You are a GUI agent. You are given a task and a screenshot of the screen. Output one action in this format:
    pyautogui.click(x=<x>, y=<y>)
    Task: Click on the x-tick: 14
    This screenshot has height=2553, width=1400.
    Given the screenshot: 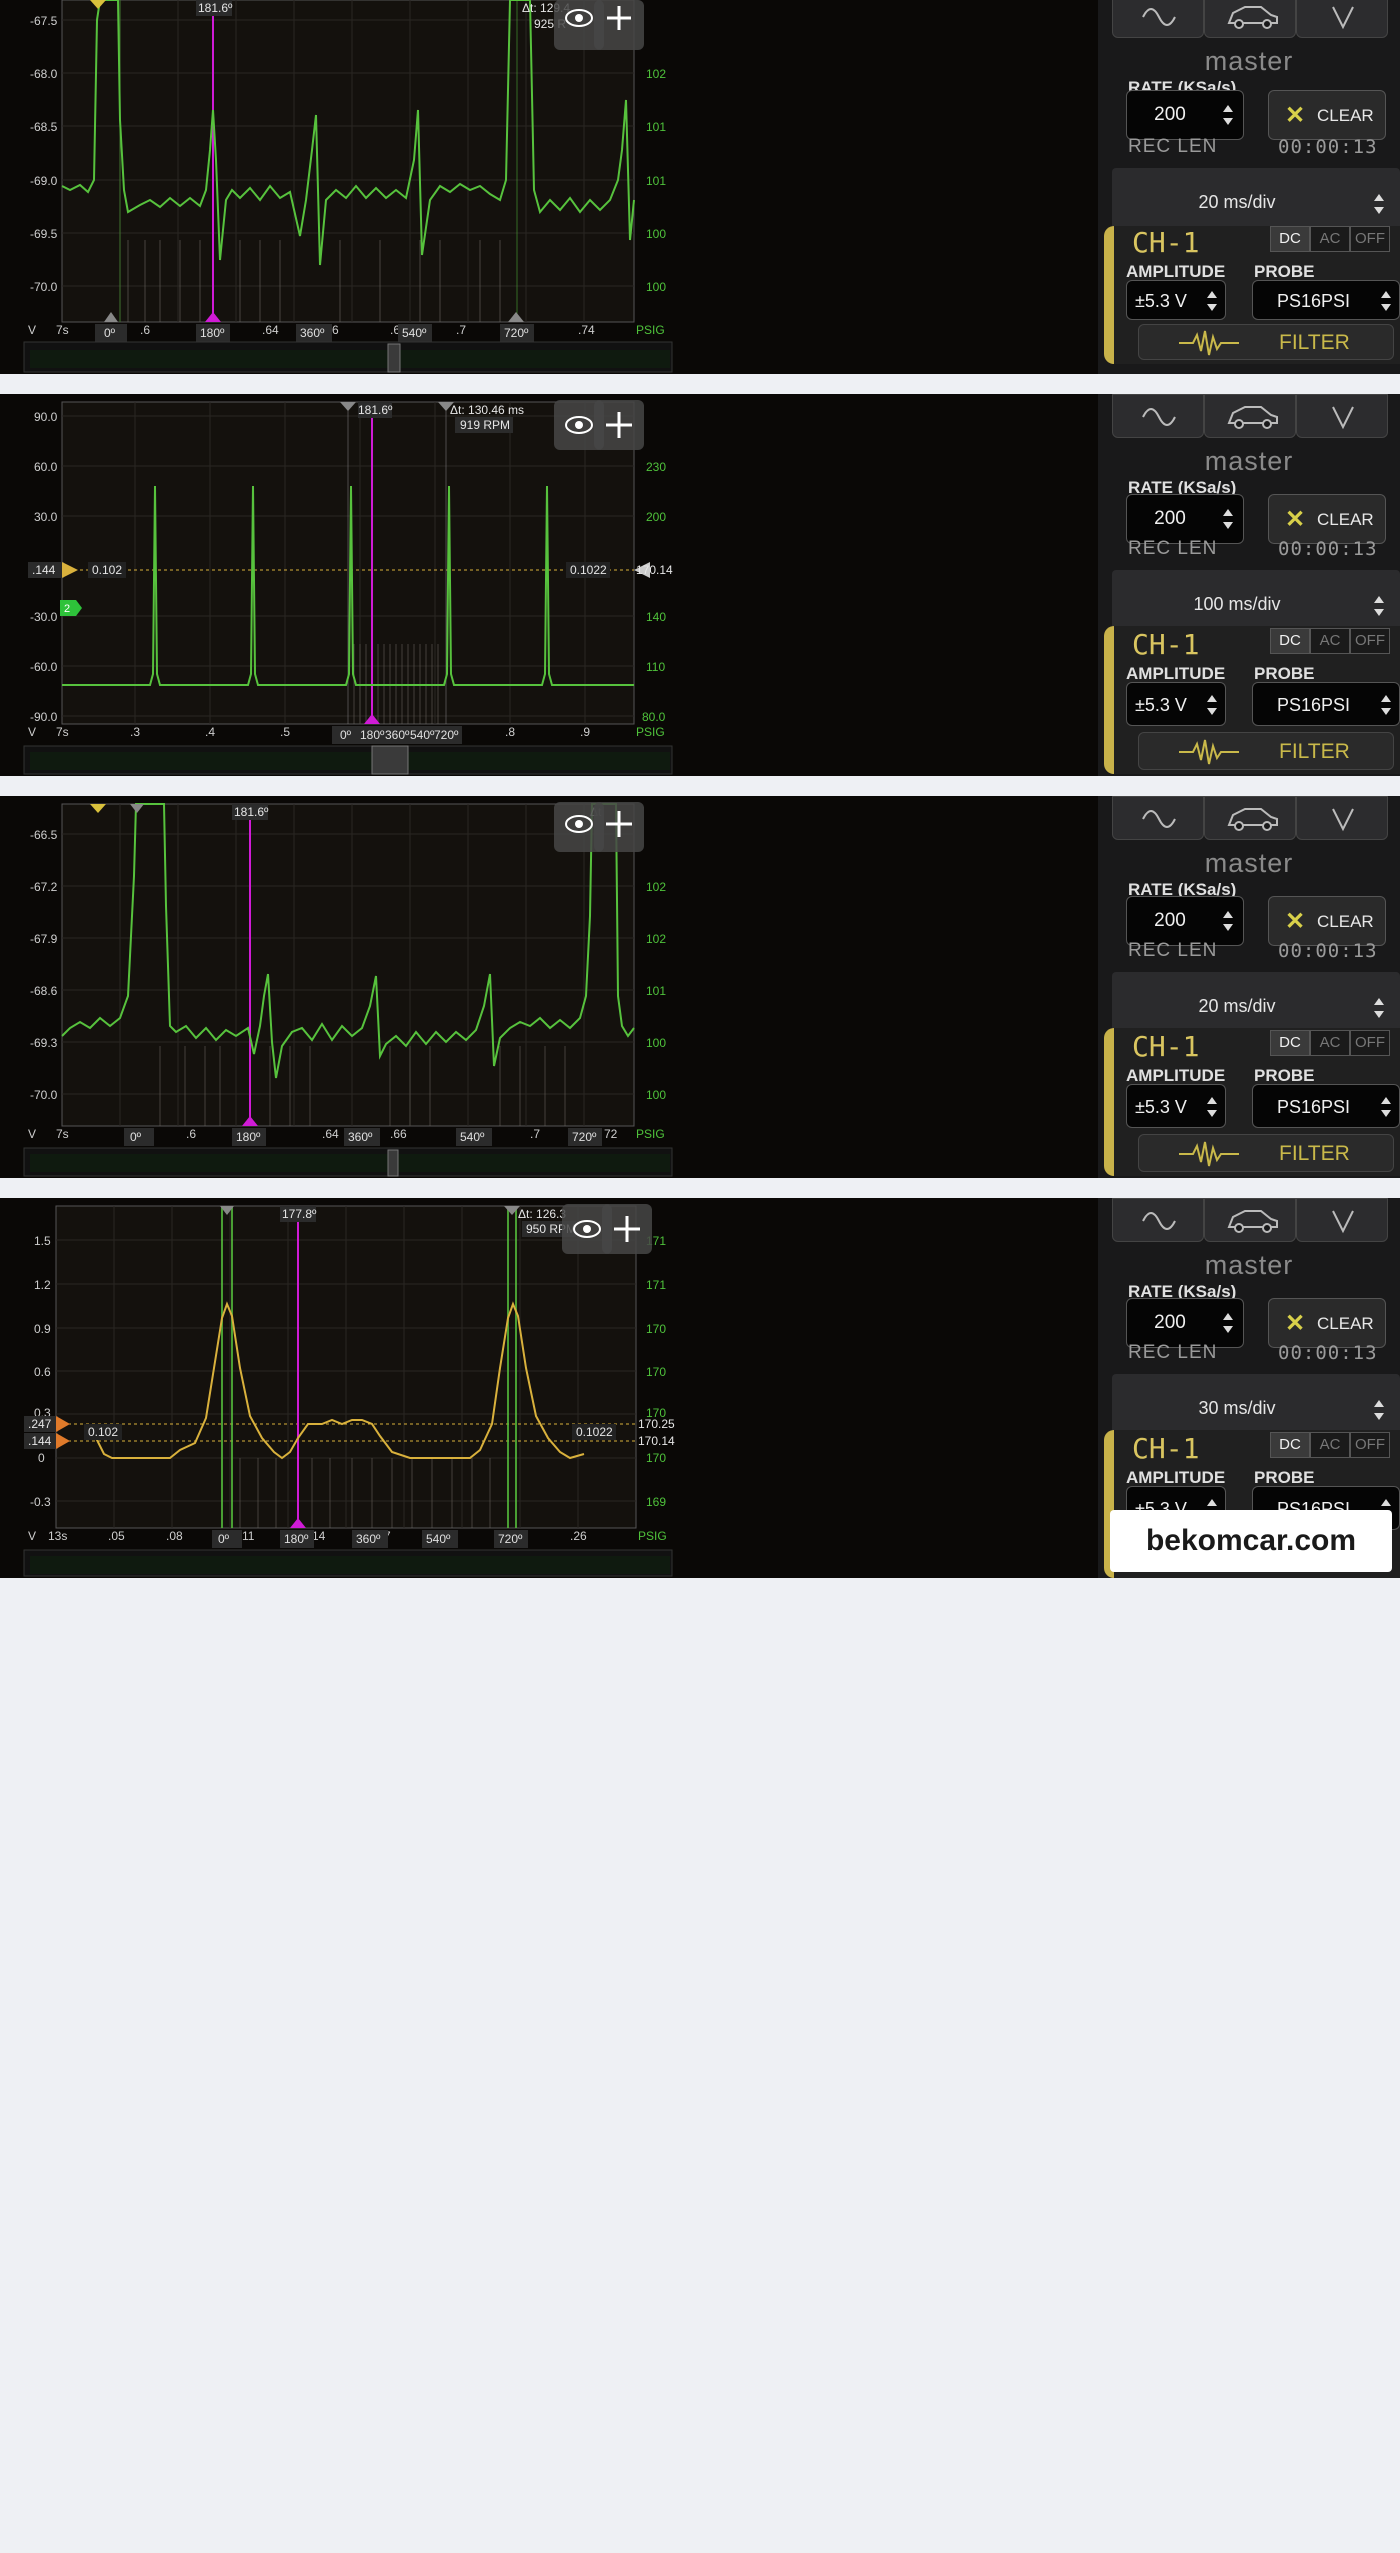 What is the action you would take?
    pyautogui.click(x=319, y=1536)
    